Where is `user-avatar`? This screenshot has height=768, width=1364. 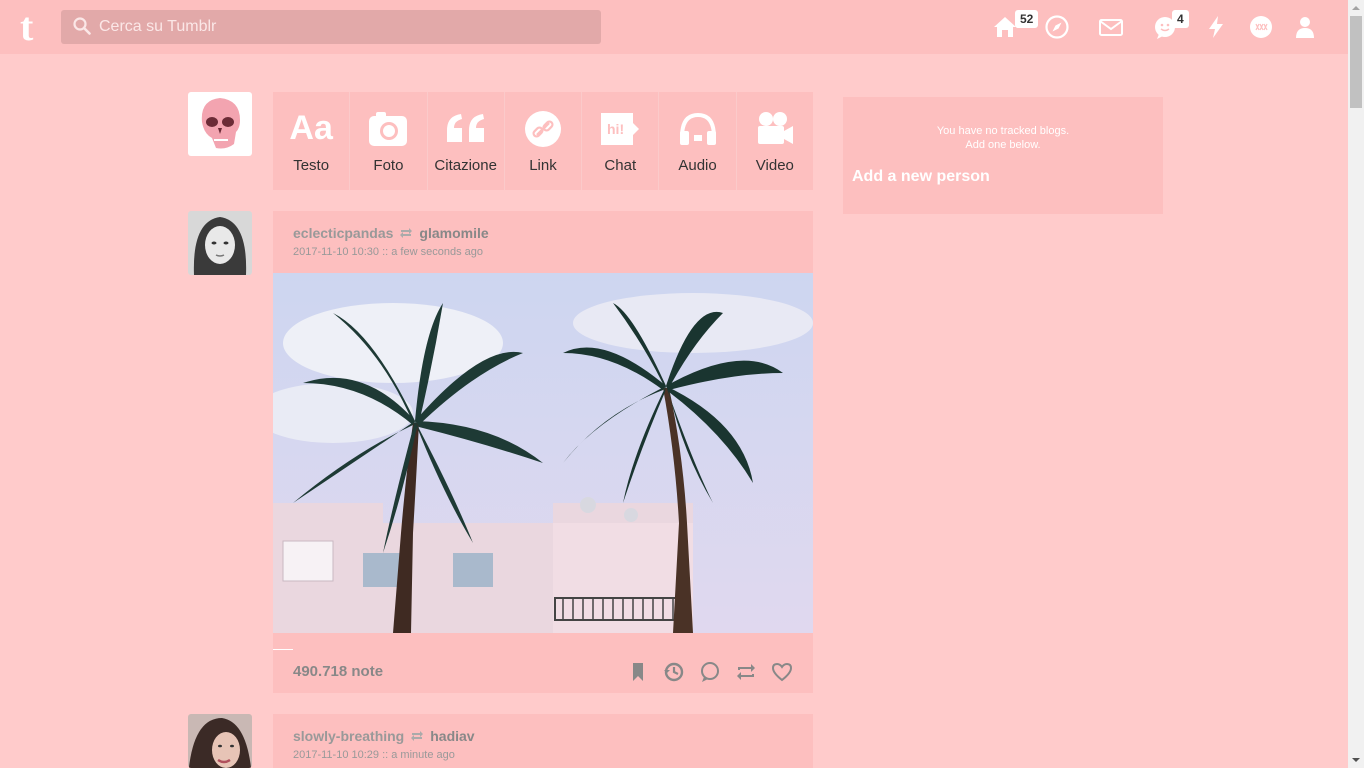
user-avatar is located at coordinates (220, 124).